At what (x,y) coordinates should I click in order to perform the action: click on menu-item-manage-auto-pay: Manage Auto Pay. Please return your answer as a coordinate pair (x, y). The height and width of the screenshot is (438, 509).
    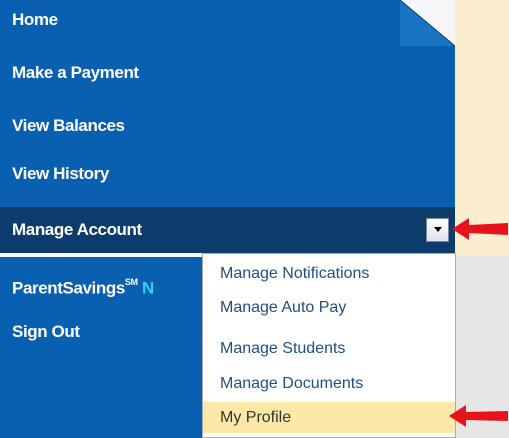
    Looking at the image, I should click on (329, 307).